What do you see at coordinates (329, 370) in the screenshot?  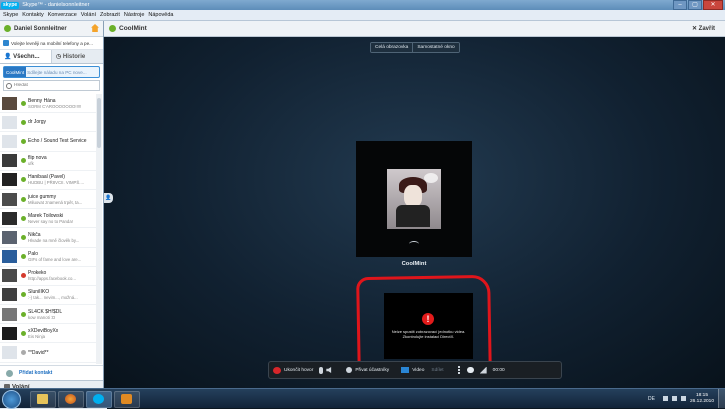 I see `speaker-icon` at bounding box center [329, 370].